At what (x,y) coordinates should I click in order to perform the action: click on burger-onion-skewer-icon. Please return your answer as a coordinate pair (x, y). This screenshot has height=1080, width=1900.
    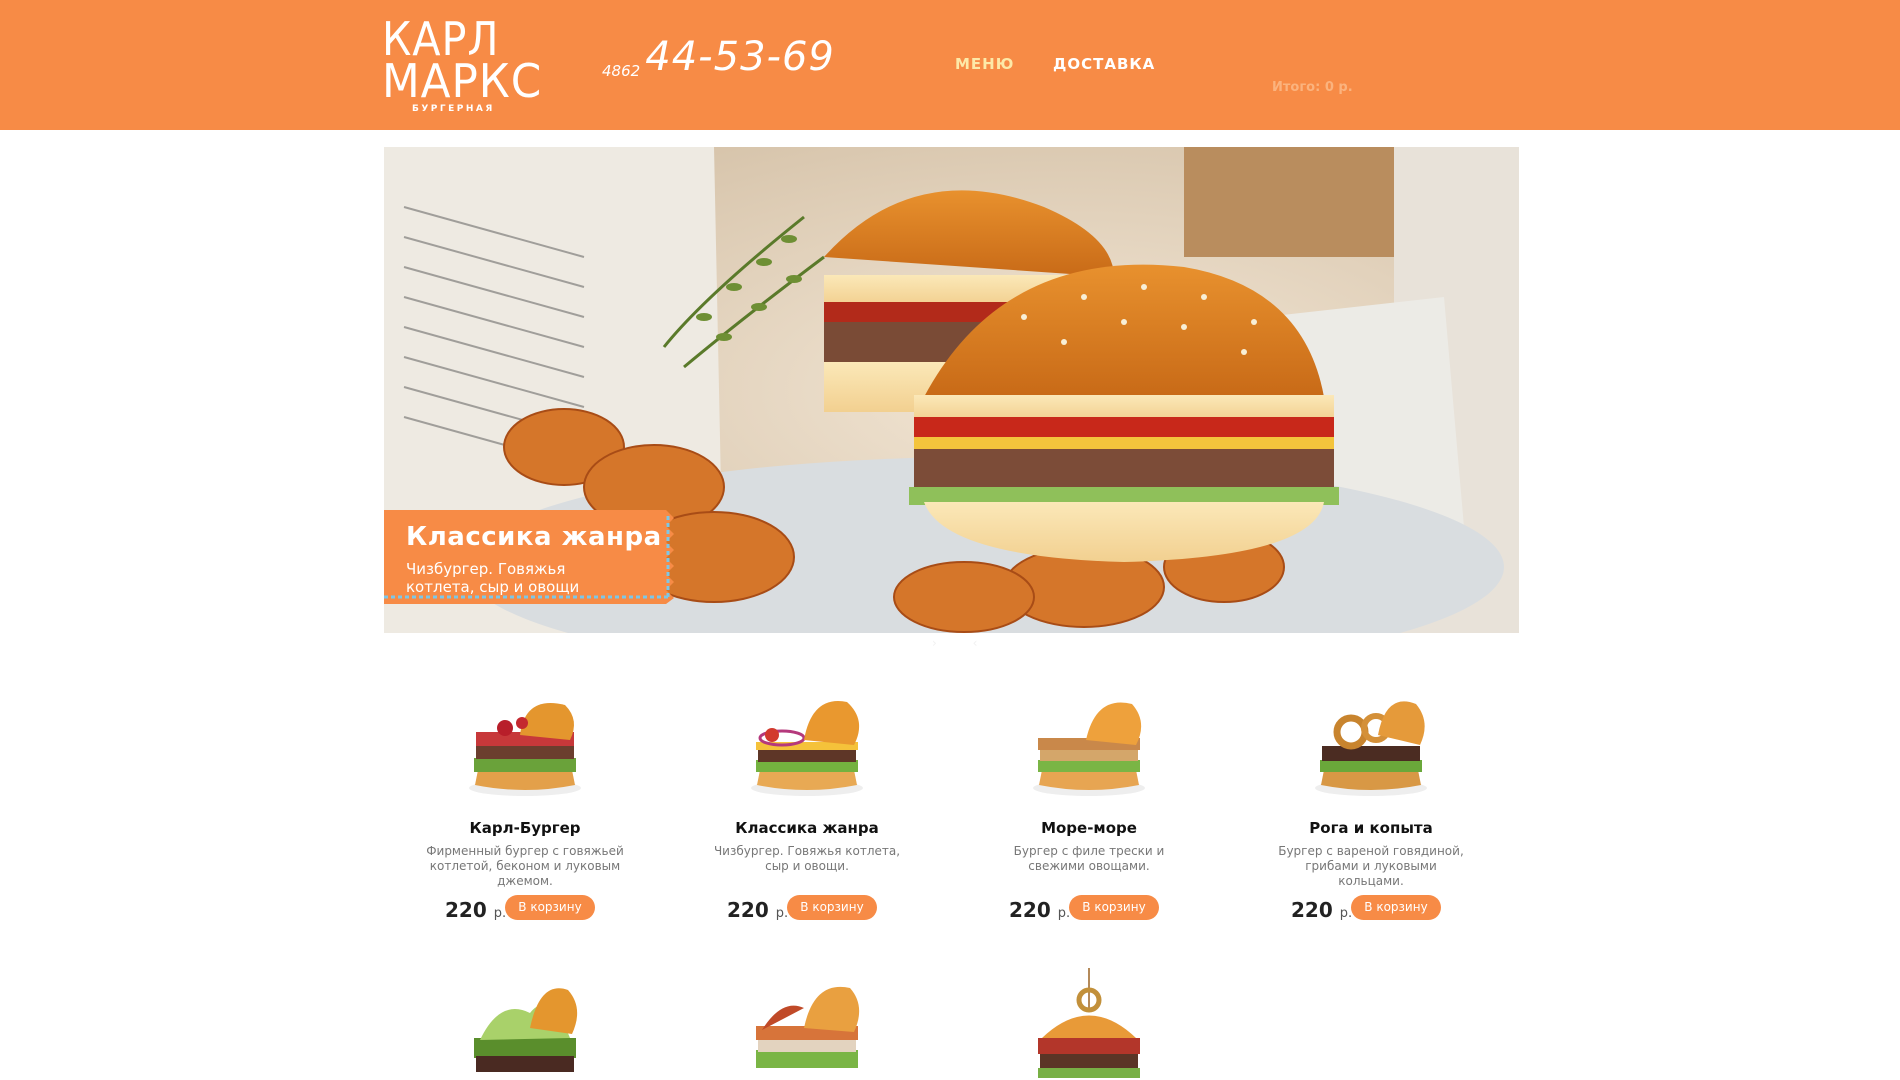
    Looking at the image, I should click on (1089, 1023).